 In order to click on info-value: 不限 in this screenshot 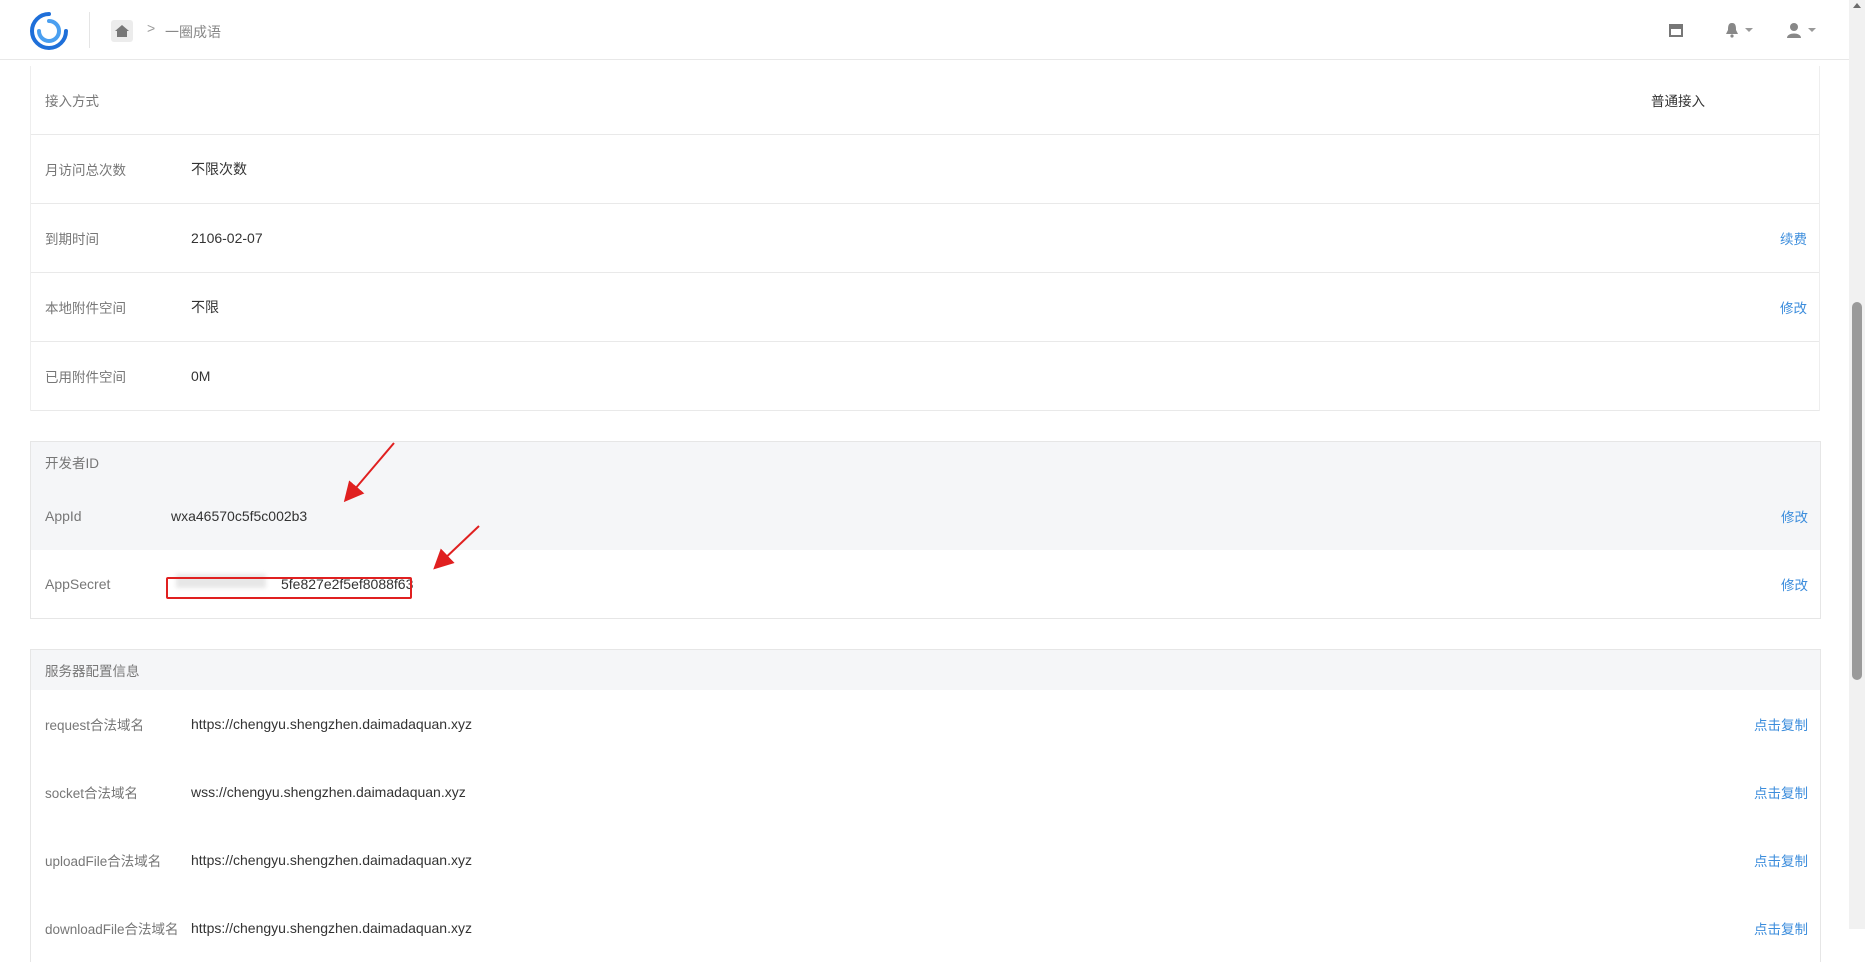, I will do `click(205, 307)`.